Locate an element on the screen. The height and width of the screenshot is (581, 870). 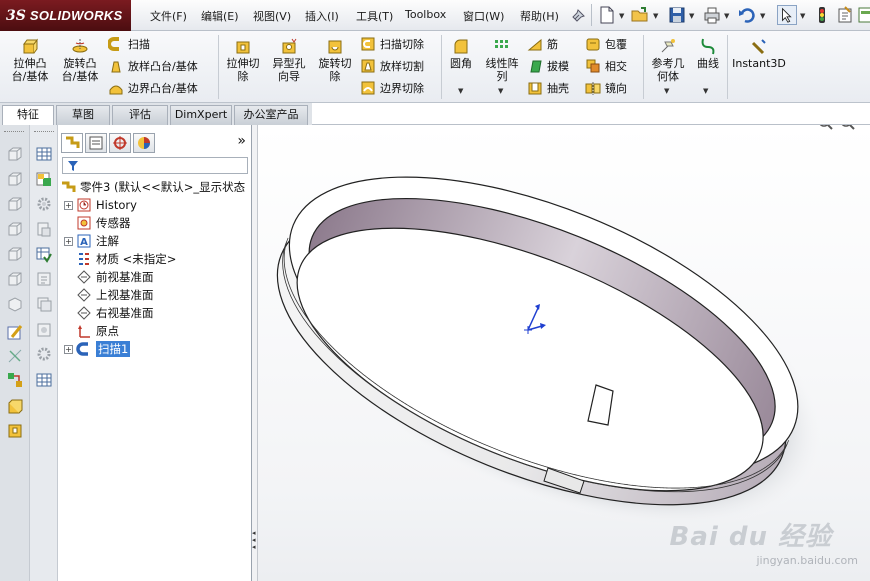
feature-manager-tab is located at coordinates (72, 143).